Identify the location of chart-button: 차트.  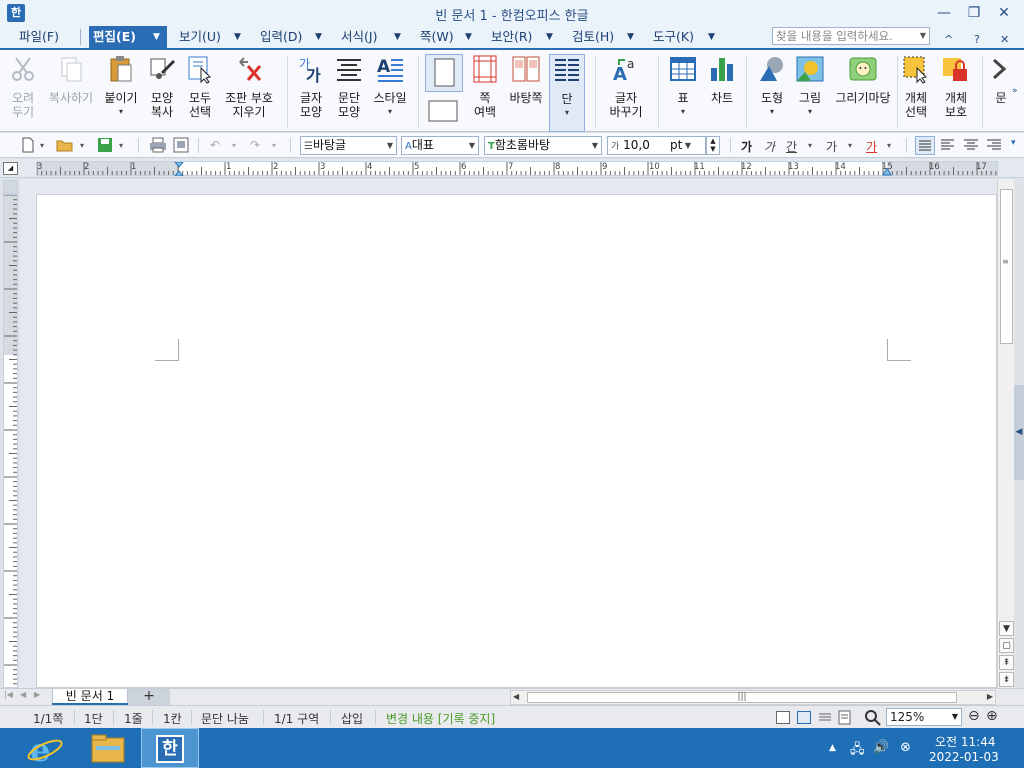
(722, 79).